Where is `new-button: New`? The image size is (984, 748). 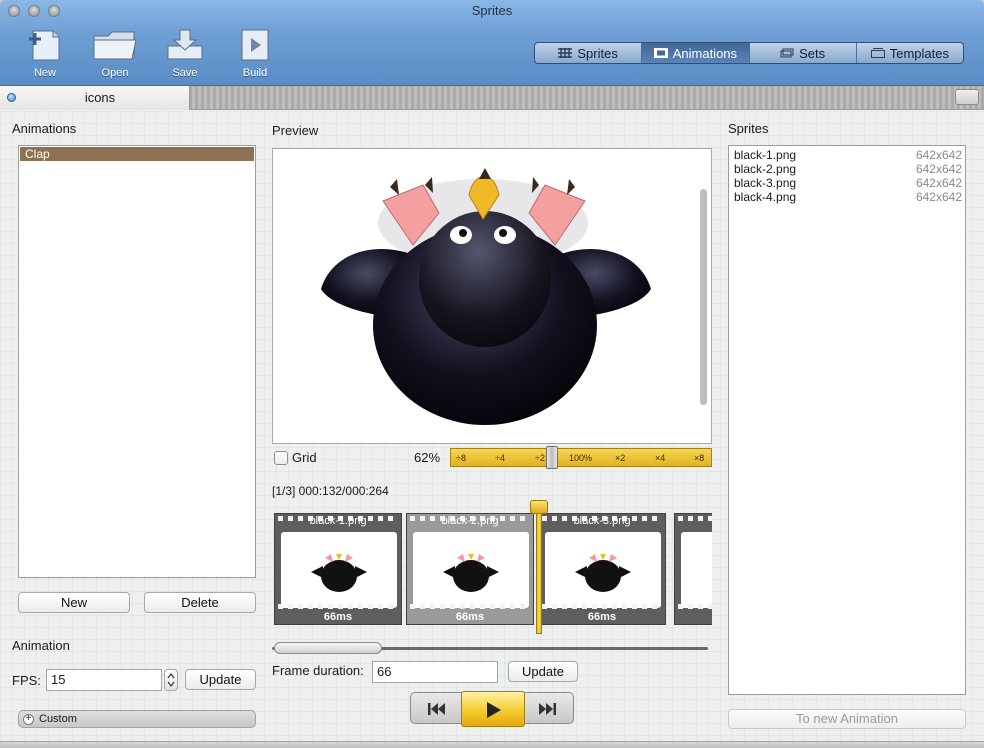 new-button: New is located at coordinates (45, 53).